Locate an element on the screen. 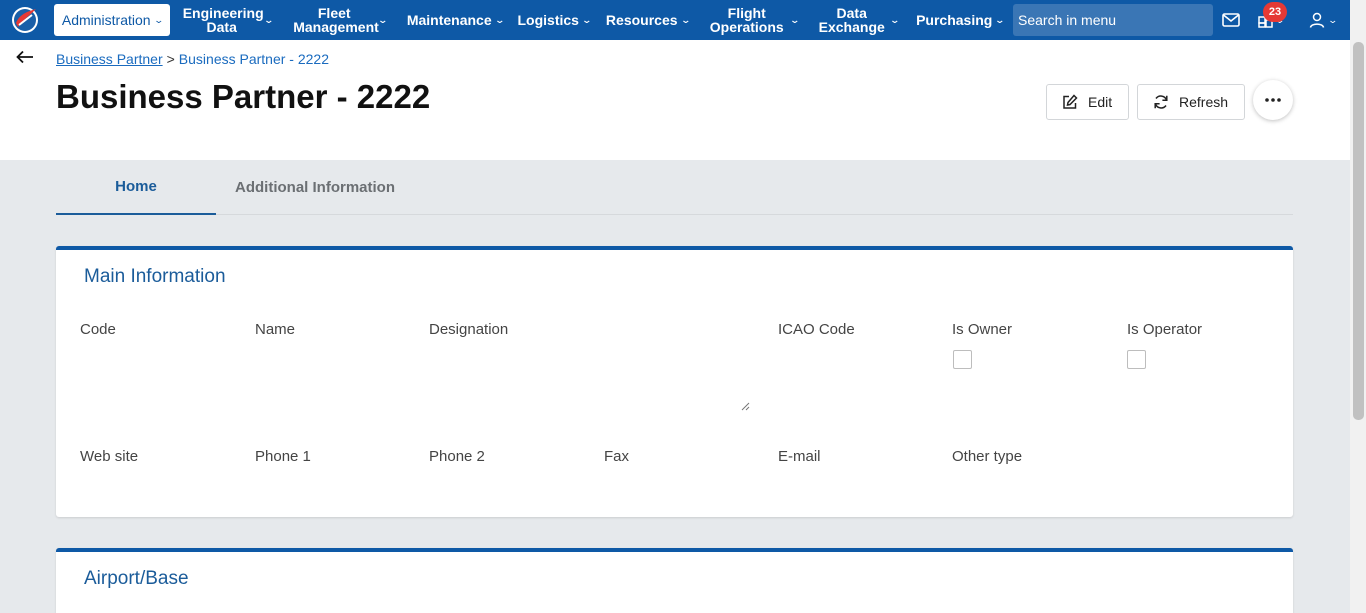  page-scrollbar is located at coordinates (1358, 306).